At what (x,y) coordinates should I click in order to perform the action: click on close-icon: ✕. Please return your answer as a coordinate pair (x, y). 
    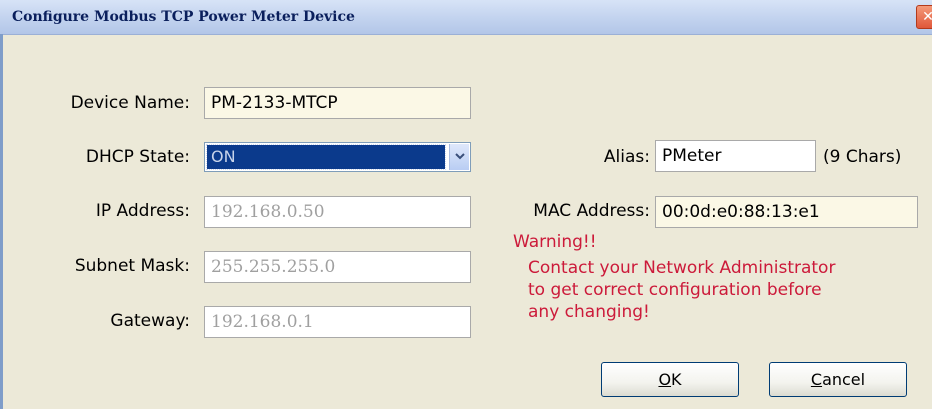
    Looking at the image, I should click on (927, 17).